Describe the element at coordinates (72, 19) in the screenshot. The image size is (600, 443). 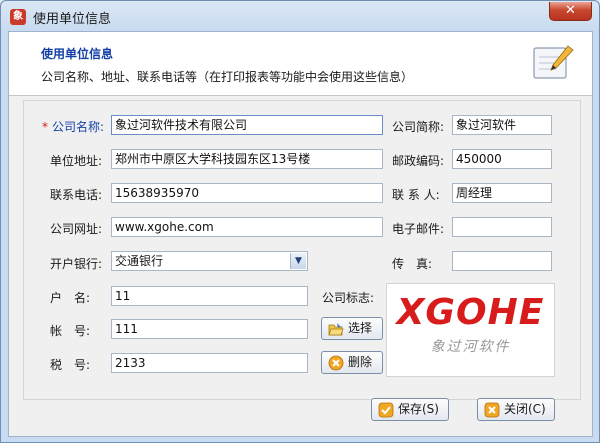
I see `window-title: 使用单位信息` at that location.